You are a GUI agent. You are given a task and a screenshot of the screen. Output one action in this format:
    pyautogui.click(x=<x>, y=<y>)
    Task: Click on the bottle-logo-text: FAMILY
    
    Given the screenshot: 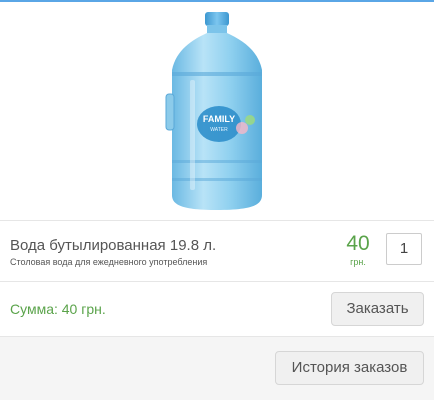 What is the action you would take?
    pyautogui.click(x=219, y=119)
    